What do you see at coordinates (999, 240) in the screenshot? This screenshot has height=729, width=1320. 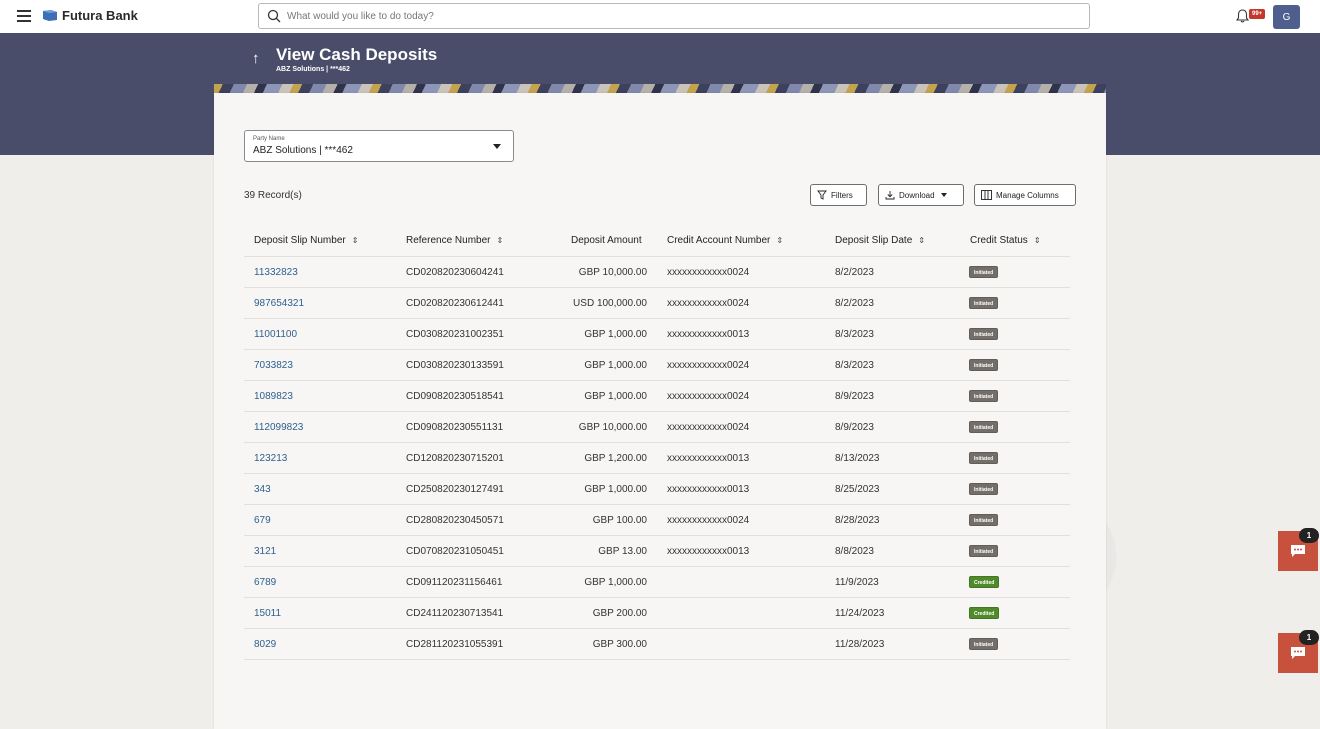 I see `column-header-label: Credit Status` at bounding box center [999, 240].